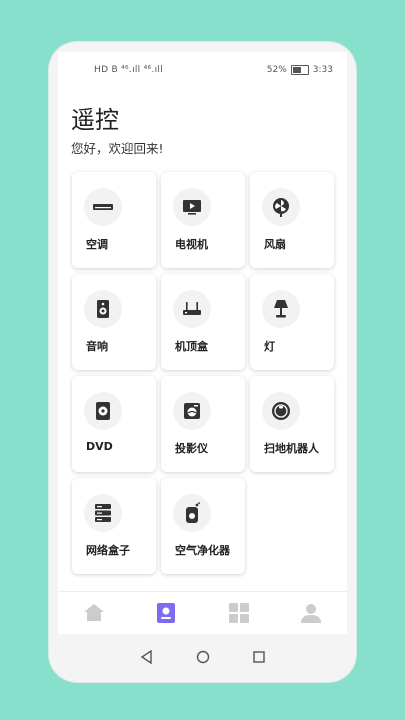  What do you see at coordinates (281, 309) in the screenshot?
I see `lamp-icon` at bounding box center [281, 309].